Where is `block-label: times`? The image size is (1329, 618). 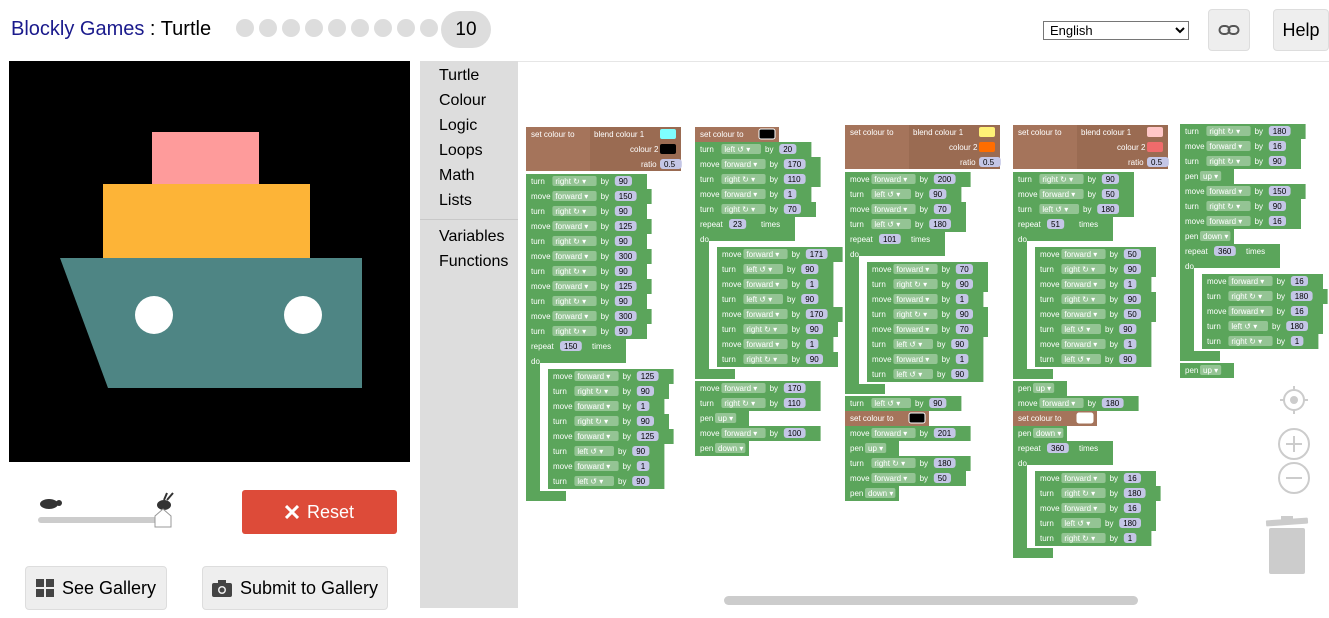
block-label: times is located at coordinates (1088, 224).